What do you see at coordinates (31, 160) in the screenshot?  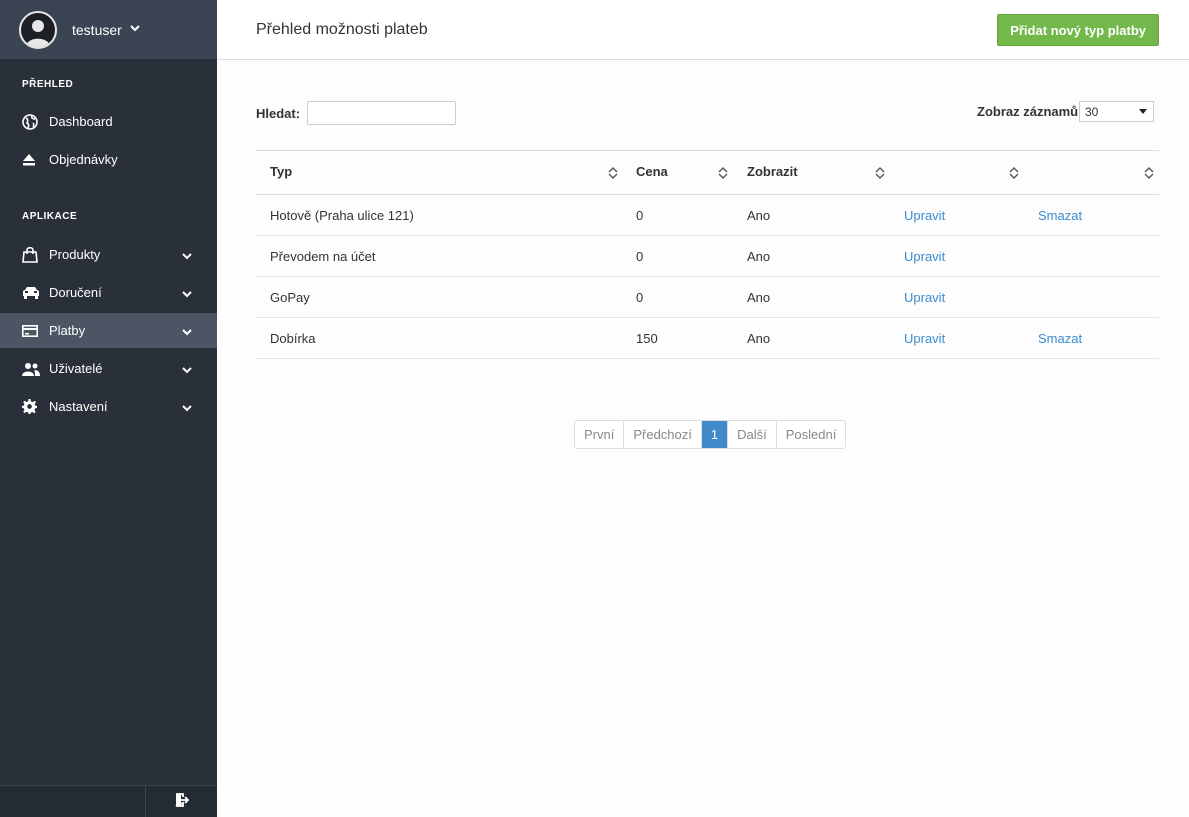 I see `eject-icon` at bounding box center [31, 160].